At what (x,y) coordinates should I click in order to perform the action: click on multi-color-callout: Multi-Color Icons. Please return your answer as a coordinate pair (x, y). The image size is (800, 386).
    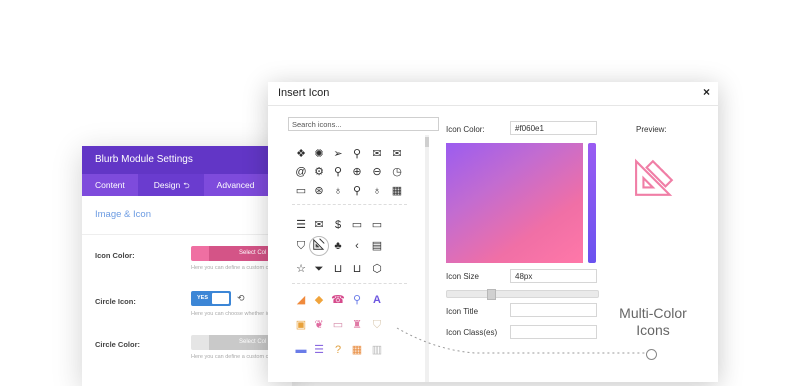
    Looking at the image, I should click on (653, 322).